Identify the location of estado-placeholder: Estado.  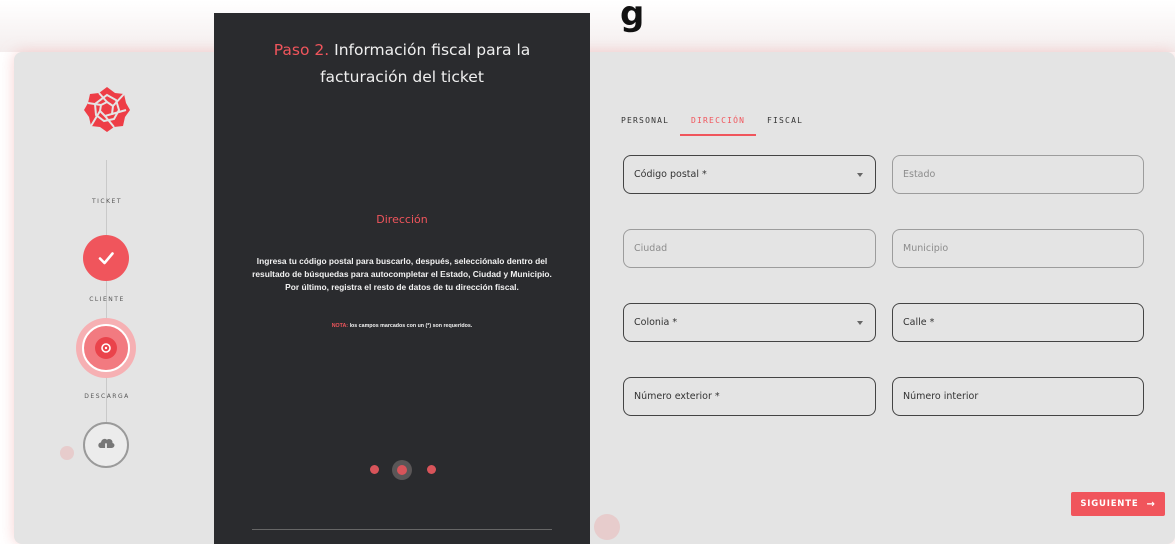
(919, 174).